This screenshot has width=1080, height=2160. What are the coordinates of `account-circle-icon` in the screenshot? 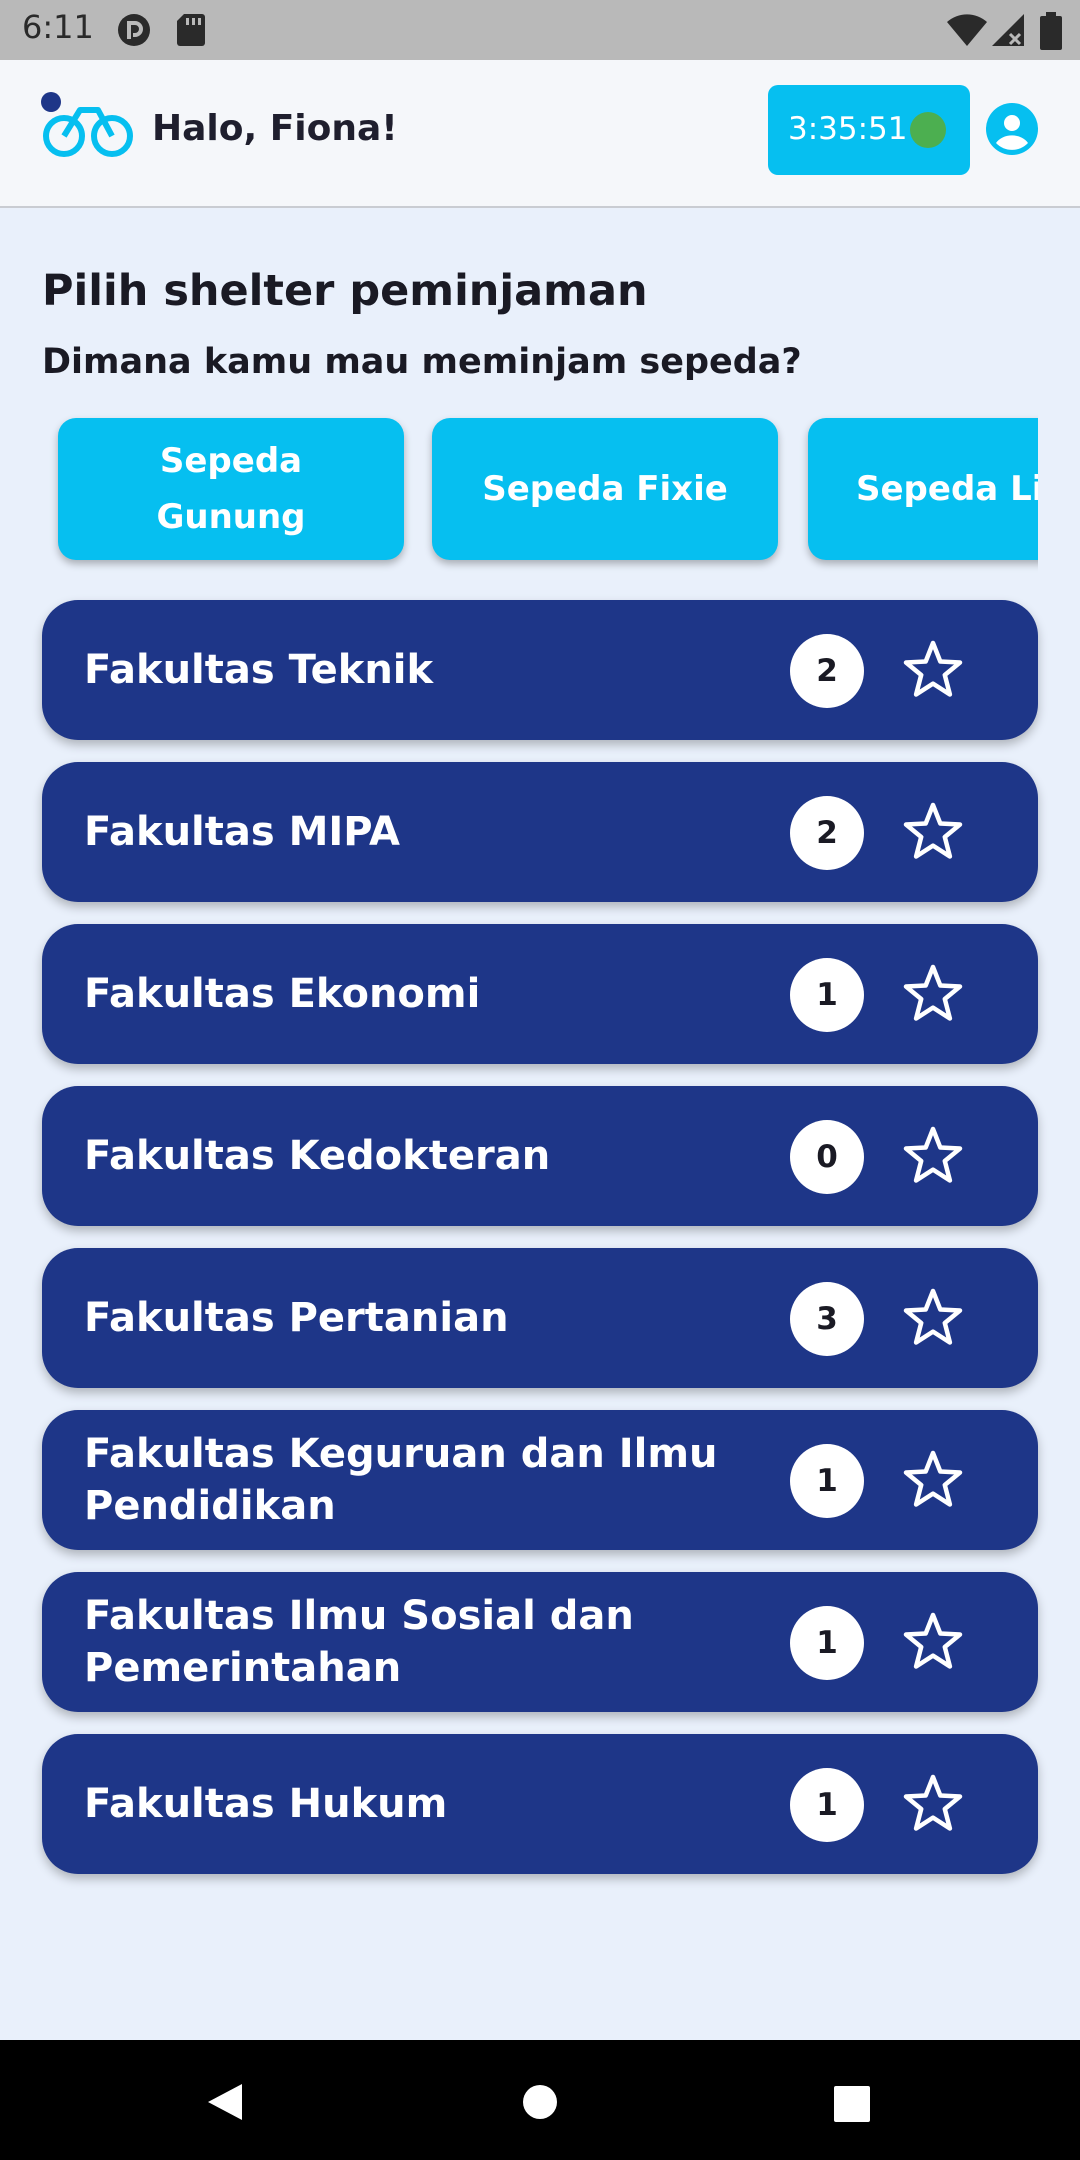 It's located at (1012, 129).